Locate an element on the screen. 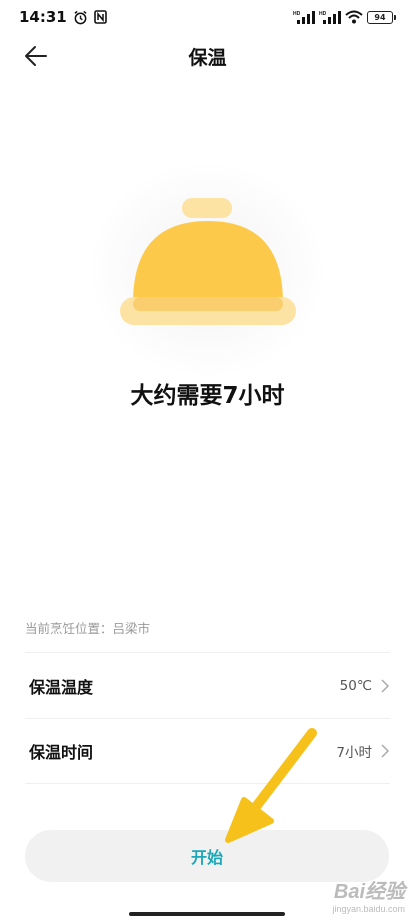  battery-icon: 94 is located at coordinates (381, 17).